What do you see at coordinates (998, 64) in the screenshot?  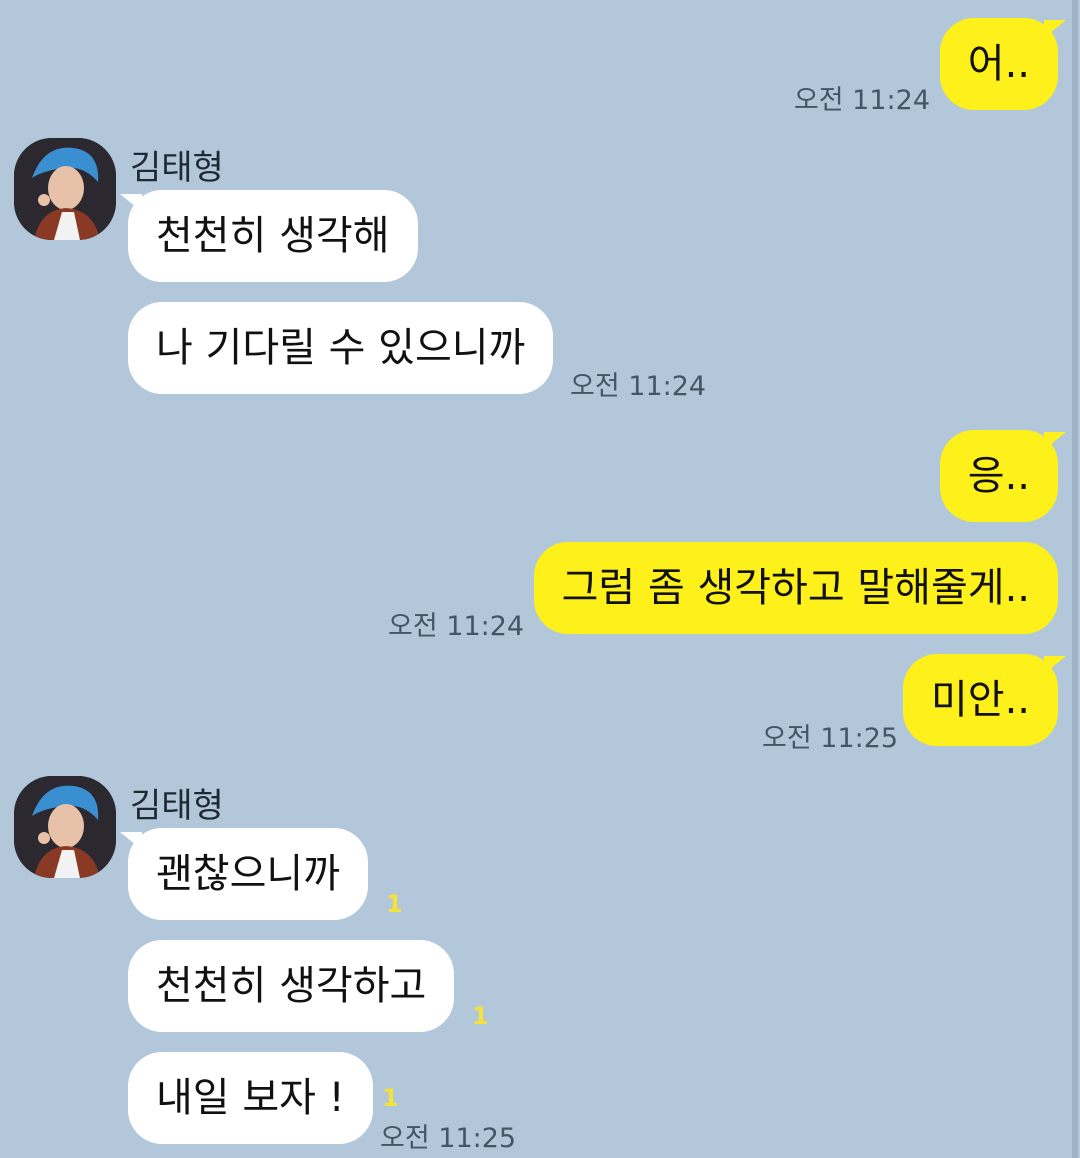 I see `my-message-bubble: 어..` at bounding box center [998, 64].